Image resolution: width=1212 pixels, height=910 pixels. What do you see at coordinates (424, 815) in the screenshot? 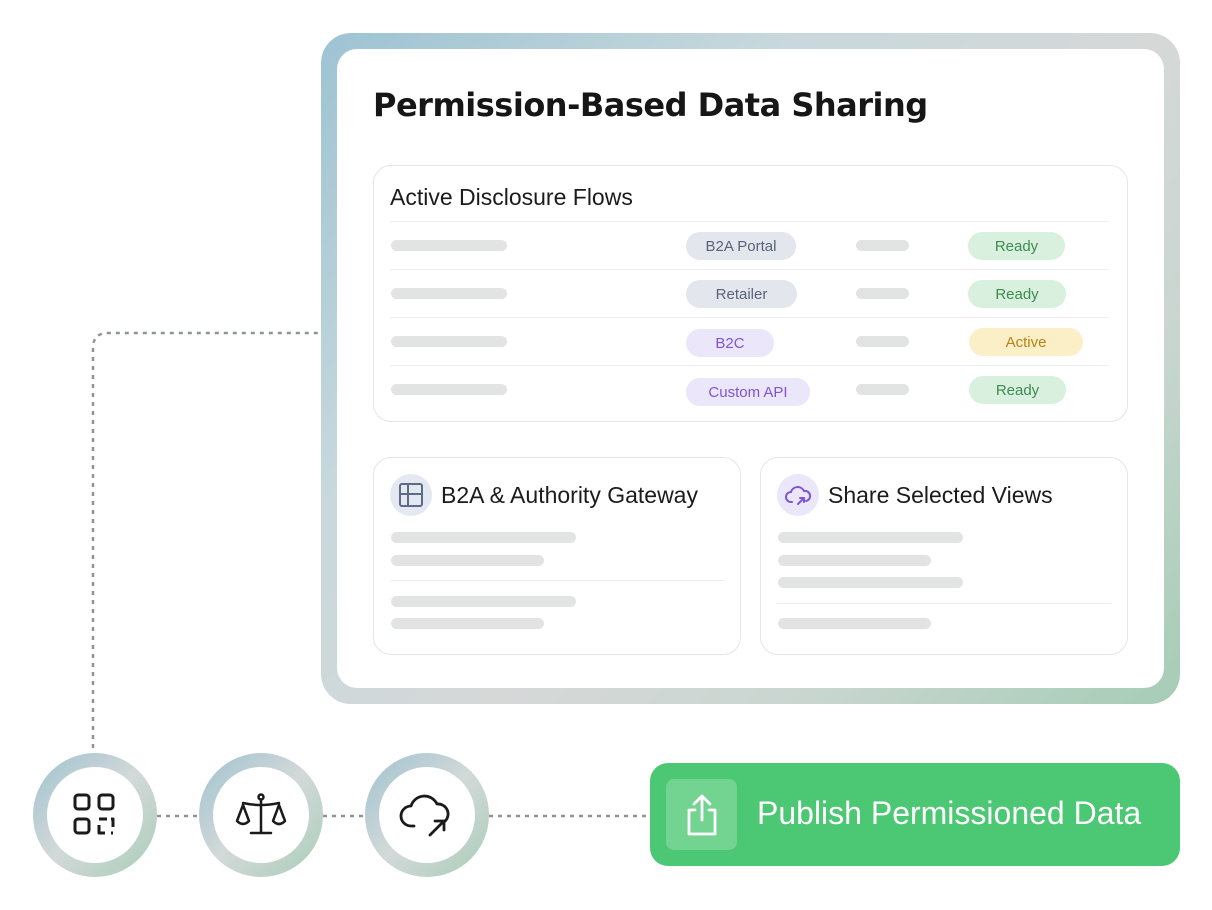
I see `cloud-upload-icon` at bounding box center [424, 815].